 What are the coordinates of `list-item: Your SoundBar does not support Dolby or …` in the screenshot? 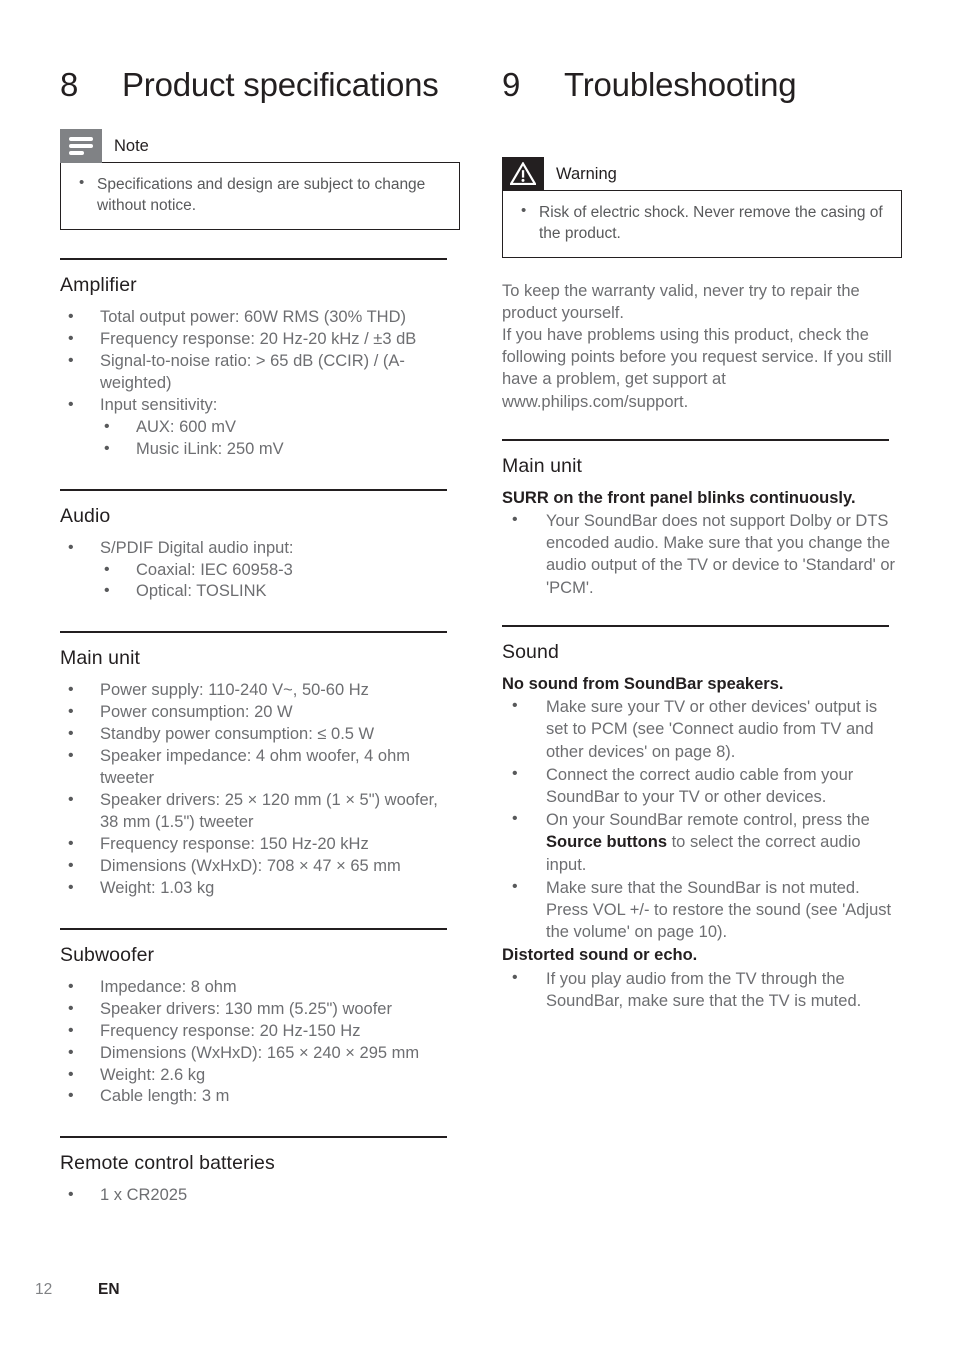 It's located at (702, 554).